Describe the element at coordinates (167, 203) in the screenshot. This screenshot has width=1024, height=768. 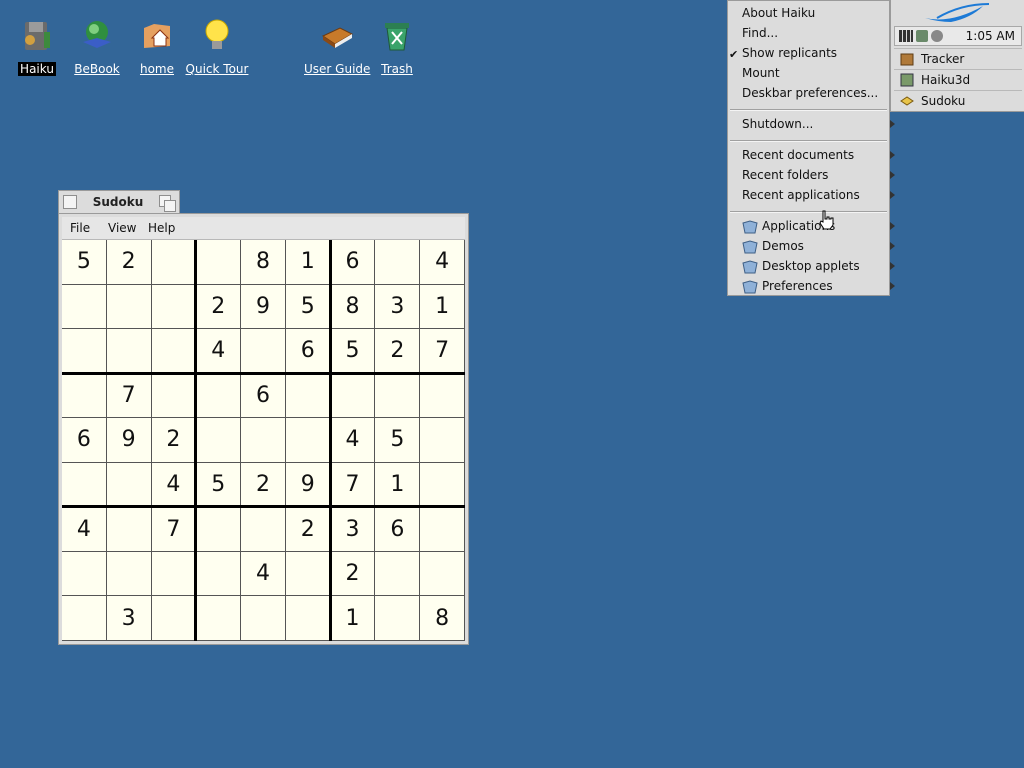
I see `zoom-button` at that location.